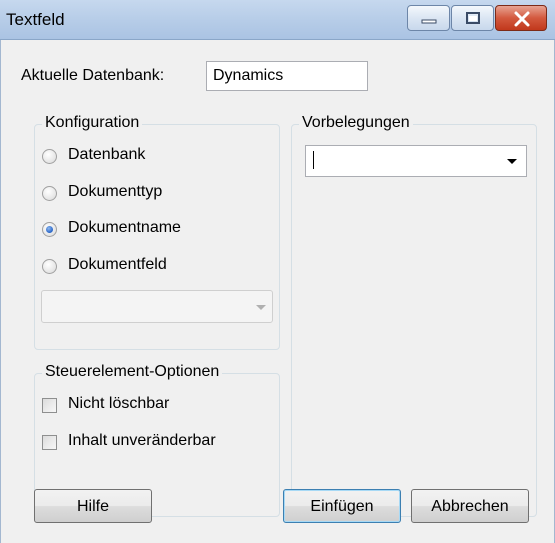  I want to click on window-title: Textfeld, so click(35, 19).